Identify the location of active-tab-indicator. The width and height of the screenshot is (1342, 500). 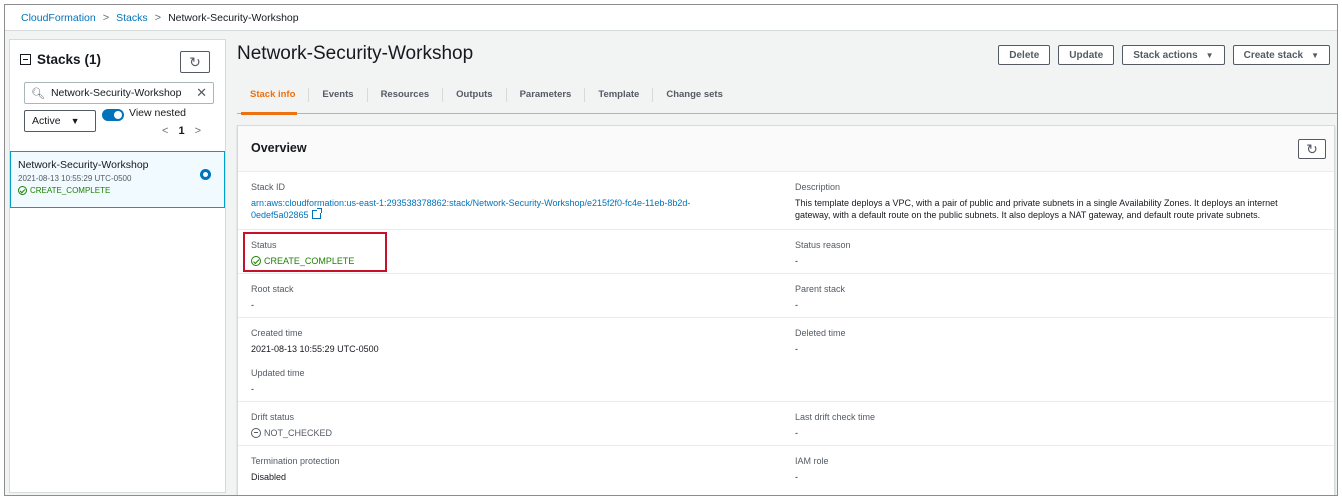
(269, 113).